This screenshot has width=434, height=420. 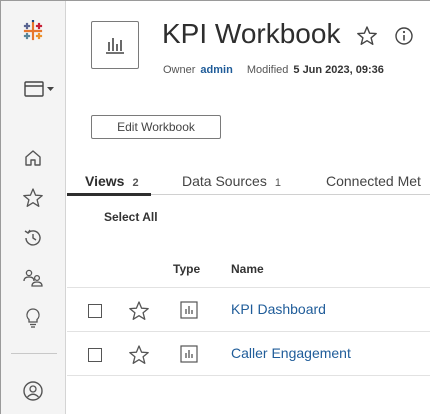 What do you see at coordinates (33, 391) in the screenshot?
I see `user-profile-icon` at bounding box center [33, 391].